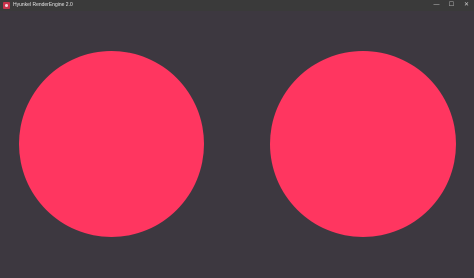  I want to click on window-title: Hyunkel RenderEngine 2.0, so click(43, 5).